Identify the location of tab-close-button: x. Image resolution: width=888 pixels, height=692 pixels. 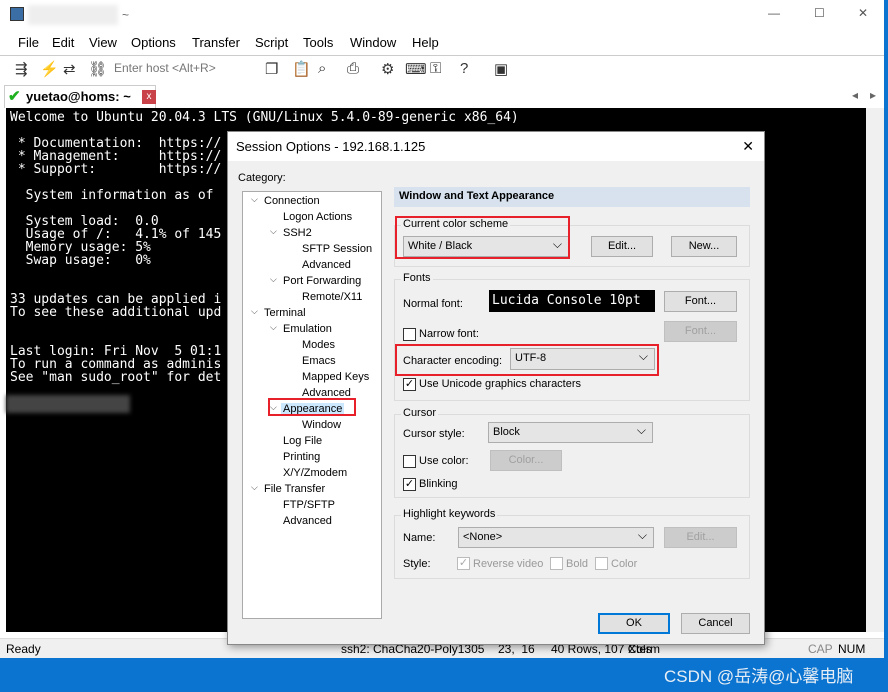
(149, 97).